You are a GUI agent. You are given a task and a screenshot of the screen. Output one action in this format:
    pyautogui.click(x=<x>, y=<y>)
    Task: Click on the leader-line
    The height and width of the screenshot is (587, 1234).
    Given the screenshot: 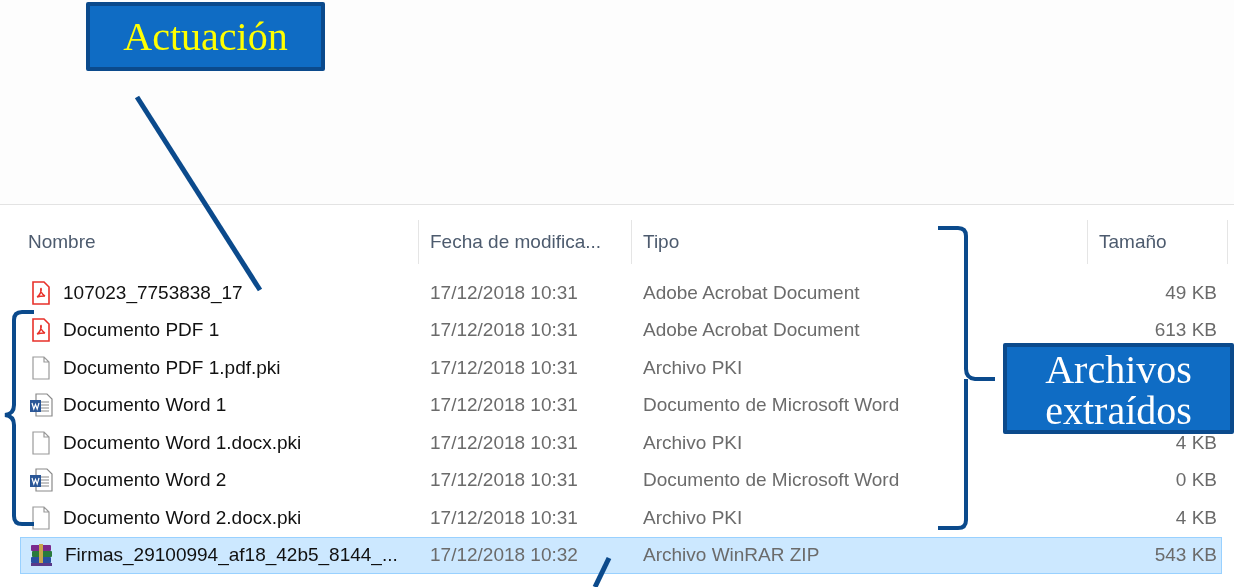 What is the action you would take?
    pyautogui.click(x=602, y=571)
    